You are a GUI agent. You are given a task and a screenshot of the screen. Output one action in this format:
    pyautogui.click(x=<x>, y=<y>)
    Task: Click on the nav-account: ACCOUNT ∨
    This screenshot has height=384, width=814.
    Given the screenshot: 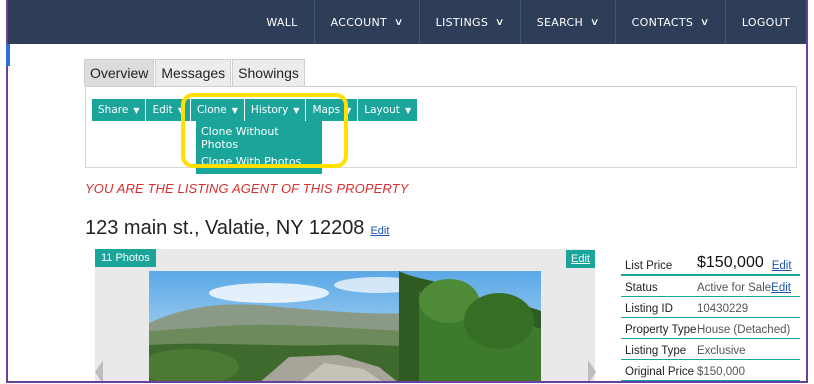 What is the action you would take?
    pyautogui.click(x=366, y=22)
    